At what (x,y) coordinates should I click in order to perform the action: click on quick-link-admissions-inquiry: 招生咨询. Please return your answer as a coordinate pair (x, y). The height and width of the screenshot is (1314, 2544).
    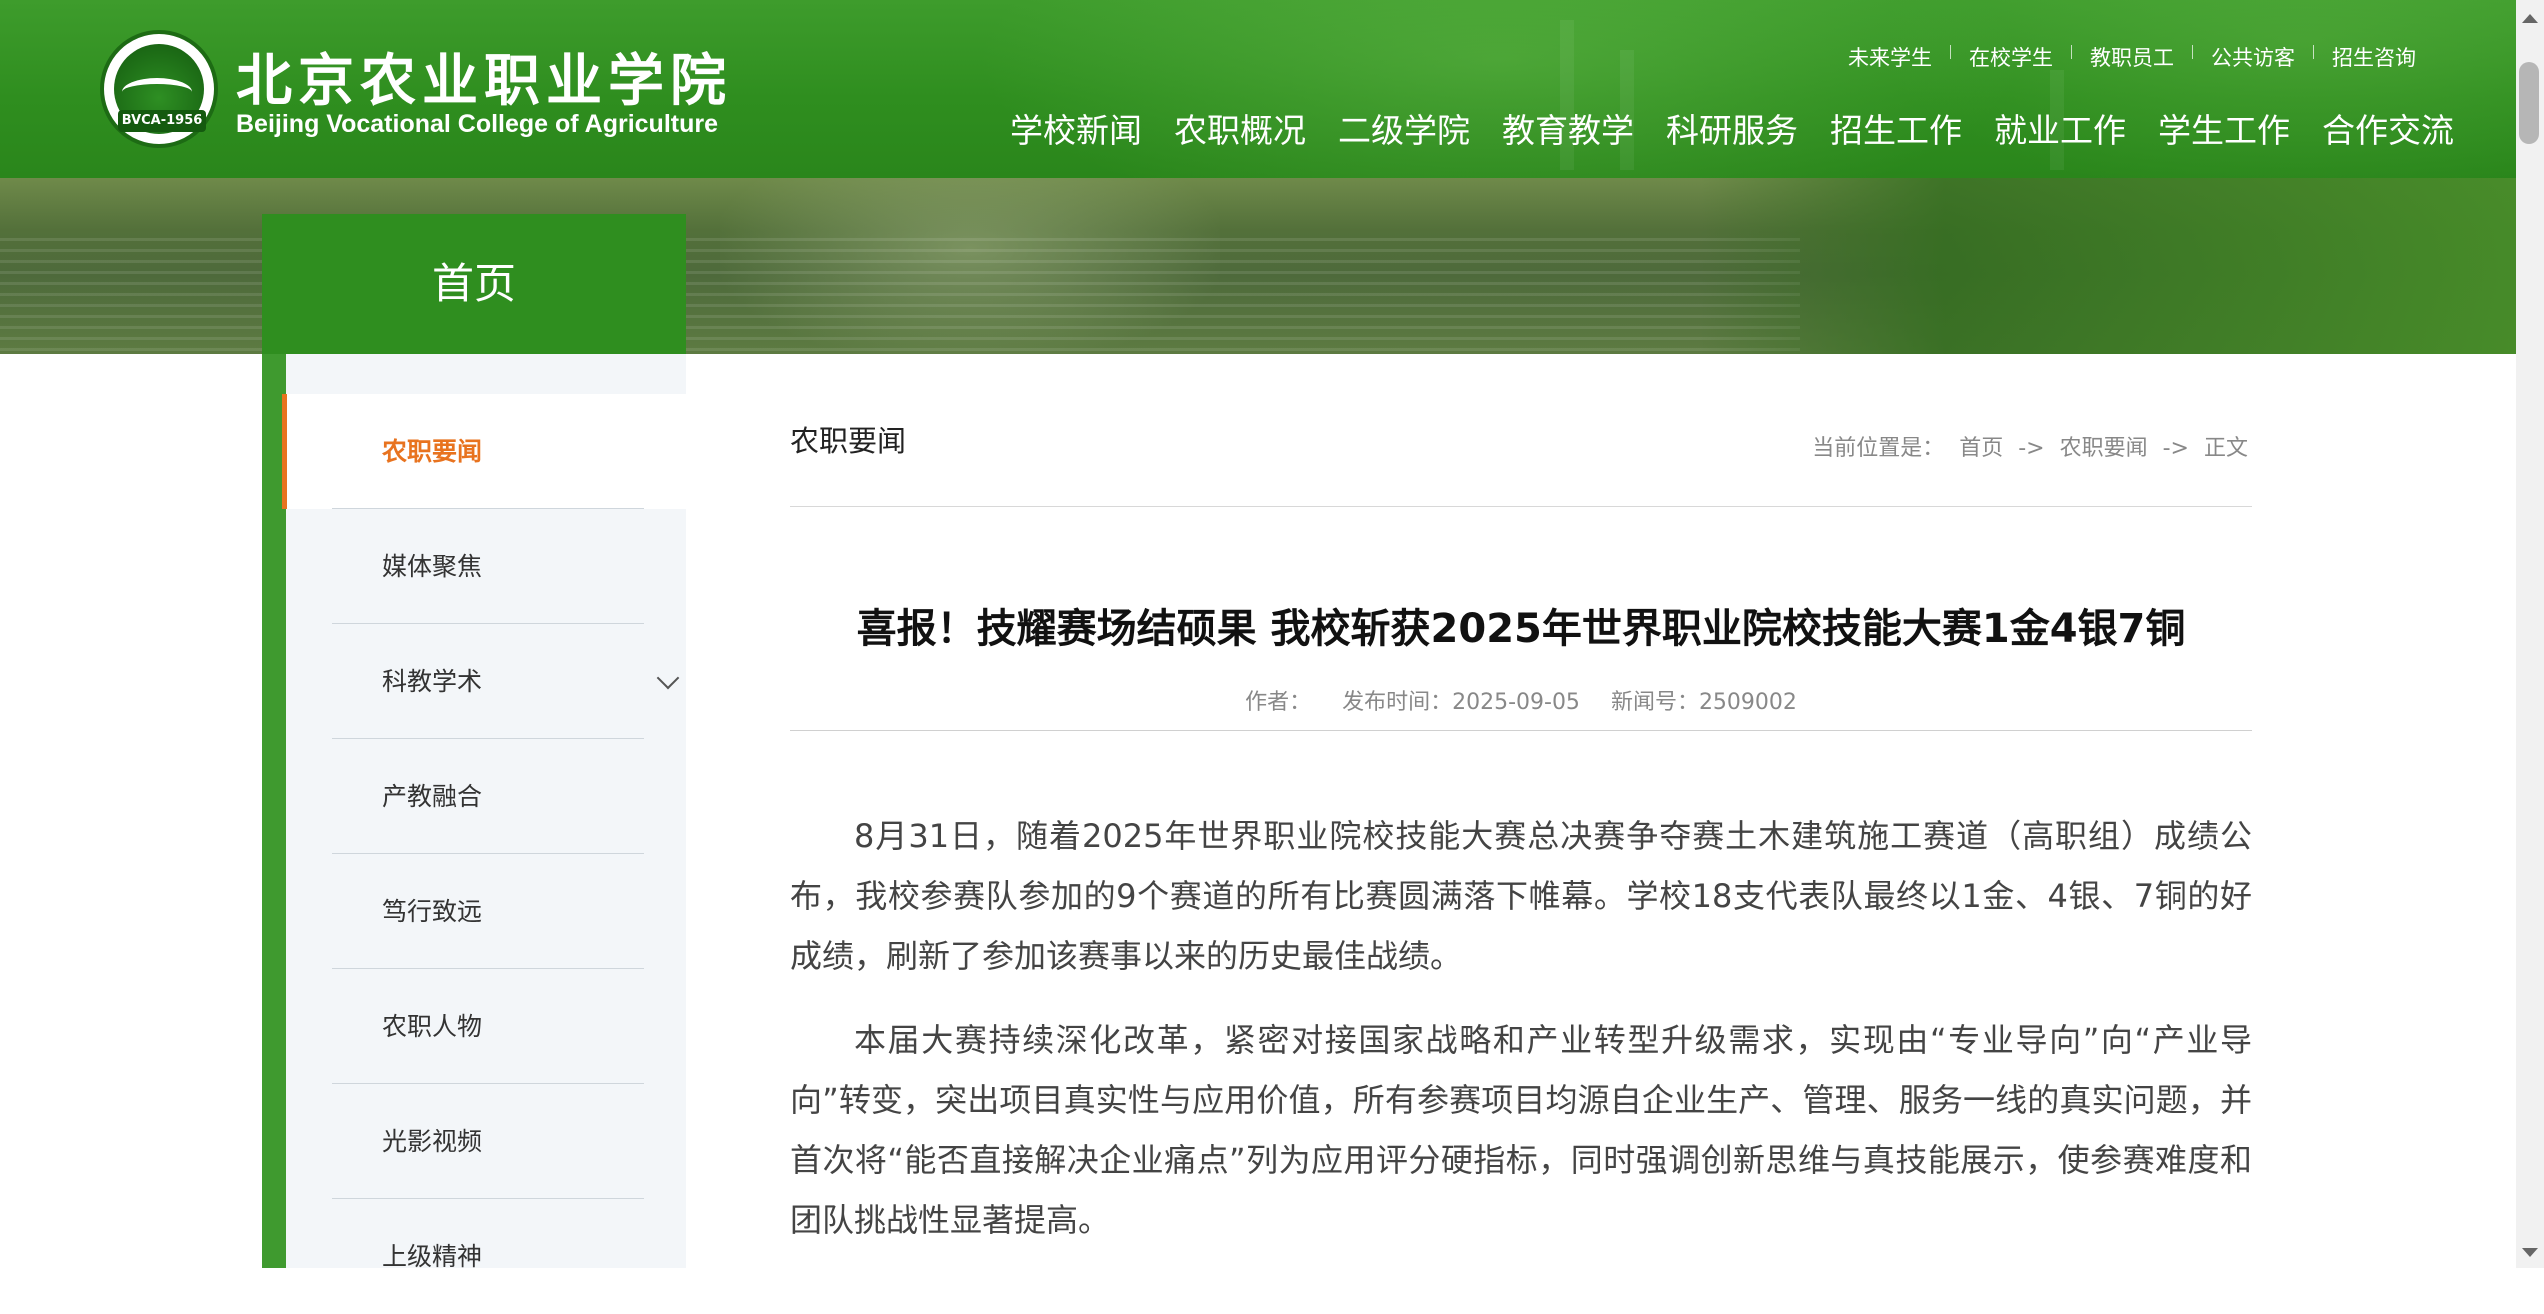
    Looking at the image, I should click on (2374, 57).